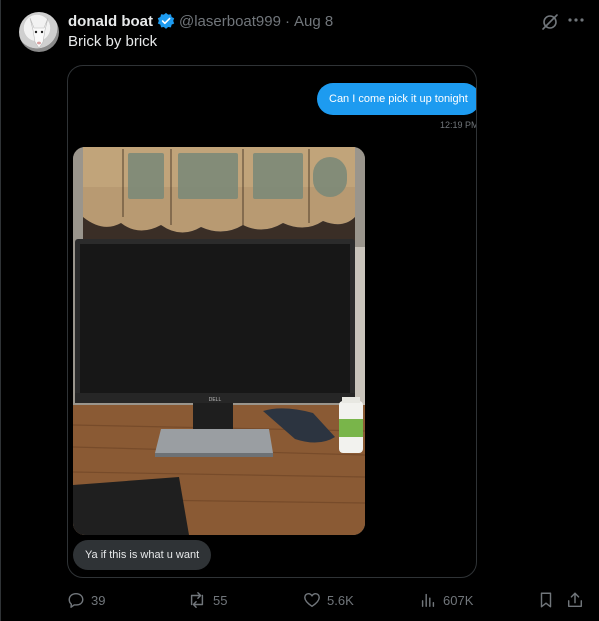 This screenshot has width=599, height=621. What do you see at coordinates (458, 125) in the screenshot?
I see `message-timestamp: 12:19 PM` at bounding box center [458, 125].